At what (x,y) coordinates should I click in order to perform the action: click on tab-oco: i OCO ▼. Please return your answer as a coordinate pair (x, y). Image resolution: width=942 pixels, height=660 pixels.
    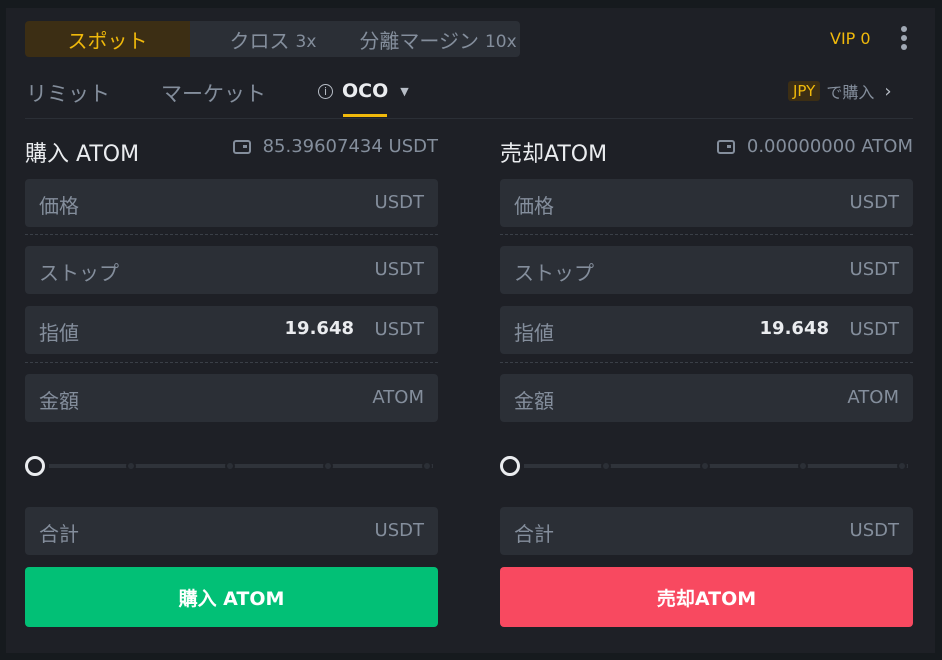
    Looking at the image, I should click on (363, 91).